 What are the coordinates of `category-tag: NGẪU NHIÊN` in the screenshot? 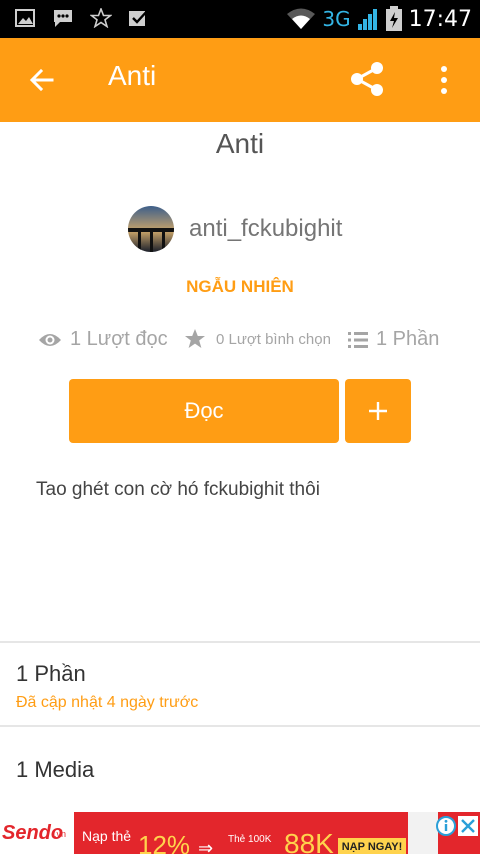 It's located at (240, 287).